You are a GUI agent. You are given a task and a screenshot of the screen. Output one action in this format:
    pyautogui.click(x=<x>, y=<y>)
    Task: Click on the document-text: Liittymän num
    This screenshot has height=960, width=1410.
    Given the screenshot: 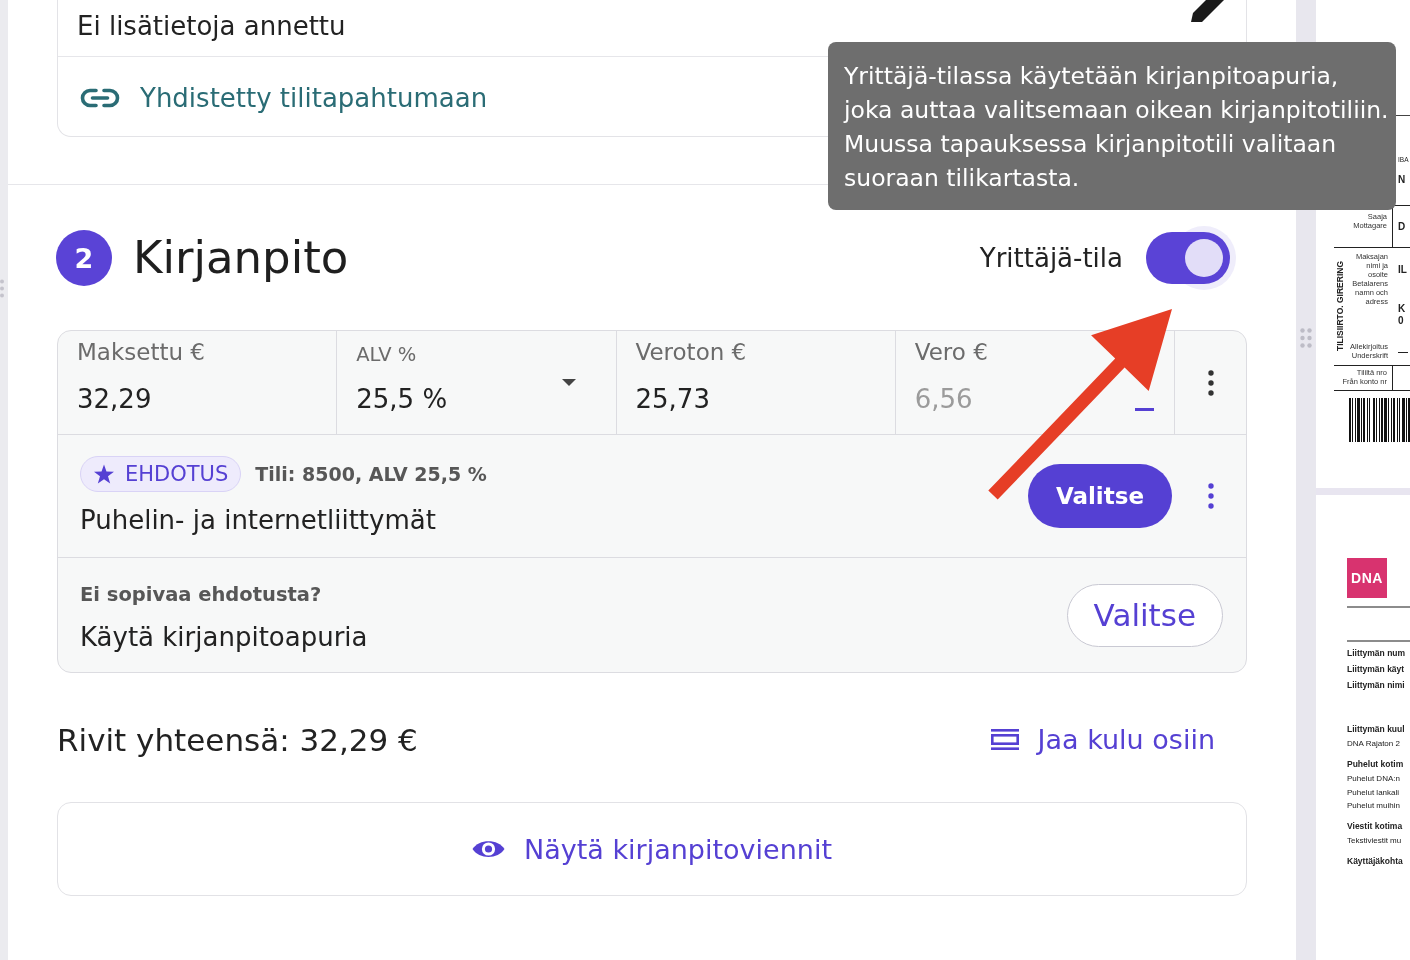 What is the action you would take?
    pyautogui.click(x=1376, y=653)
    